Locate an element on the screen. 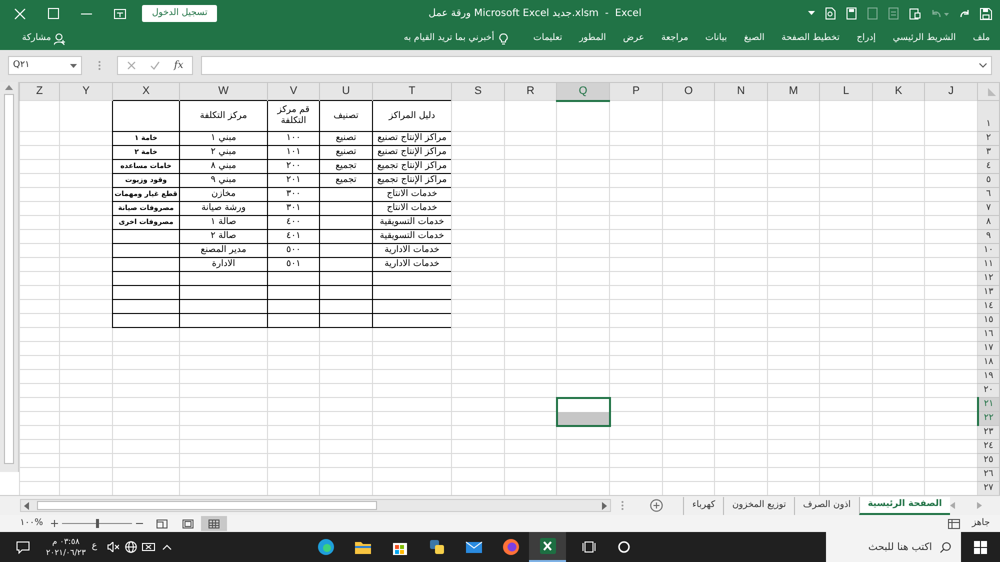  table-cell: مركز التكلفة is located at coordinates (224, 115).